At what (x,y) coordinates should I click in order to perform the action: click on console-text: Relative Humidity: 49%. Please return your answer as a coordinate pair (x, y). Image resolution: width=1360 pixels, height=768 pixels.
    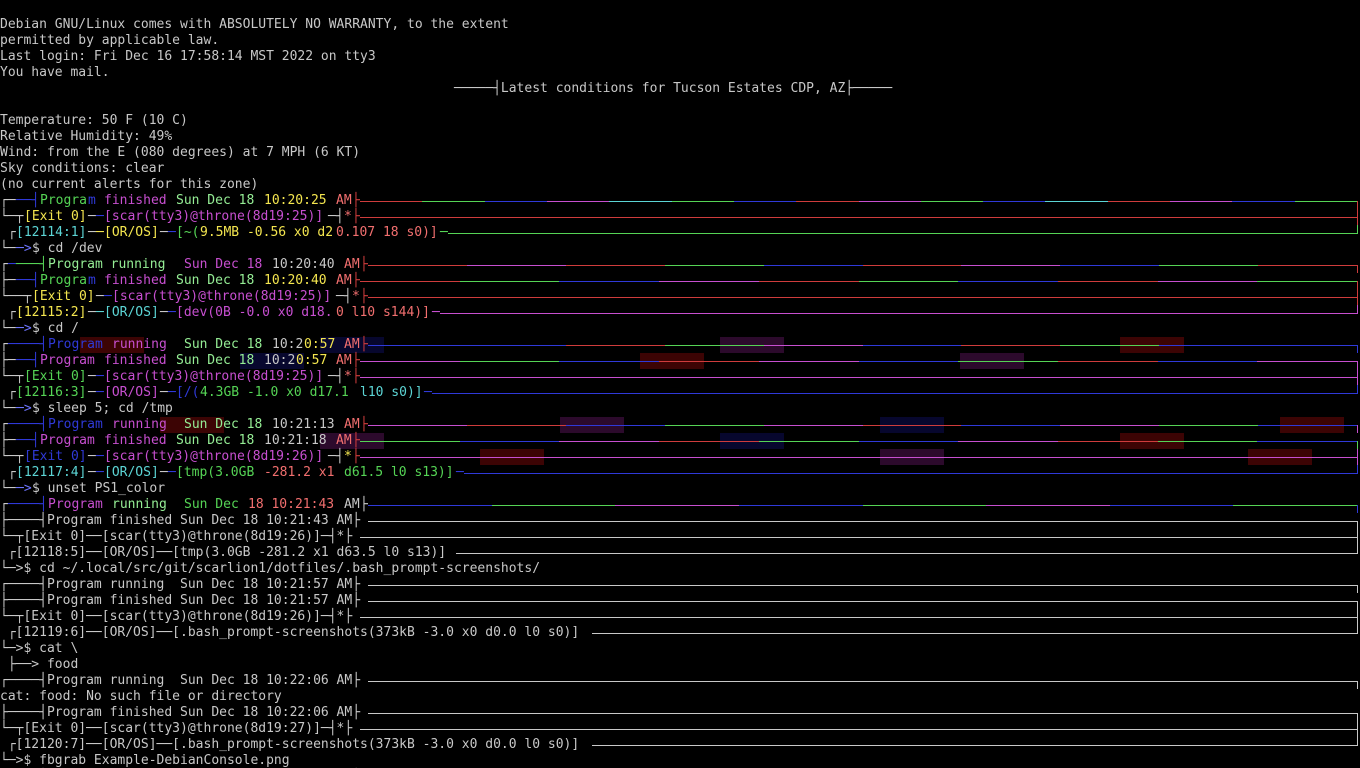
    Looking at the image, I should click on (86, 136).